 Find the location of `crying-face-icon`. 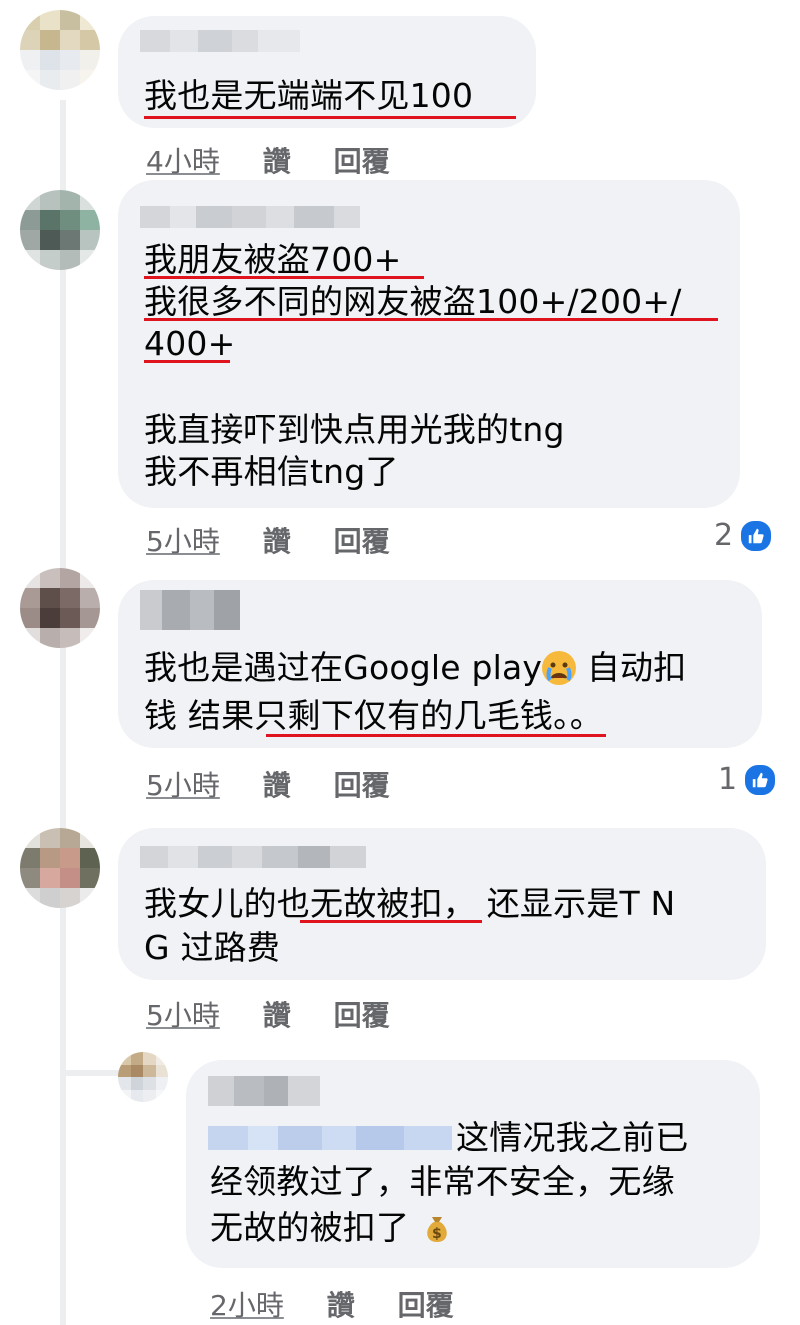

crying-face-icon is located at coordinates (559, 668).